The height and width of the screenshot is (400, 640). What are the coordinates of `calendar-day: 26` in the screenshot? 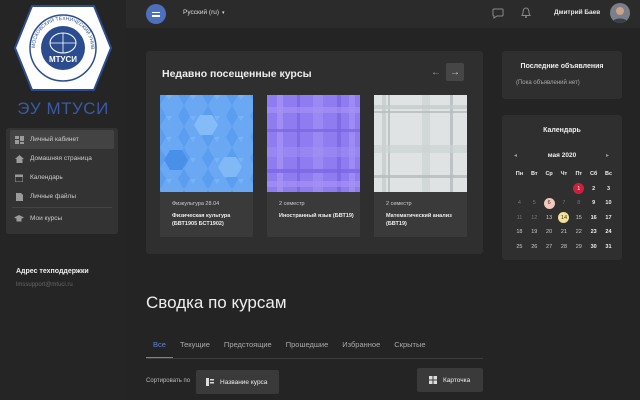 It's located at (534, 247).